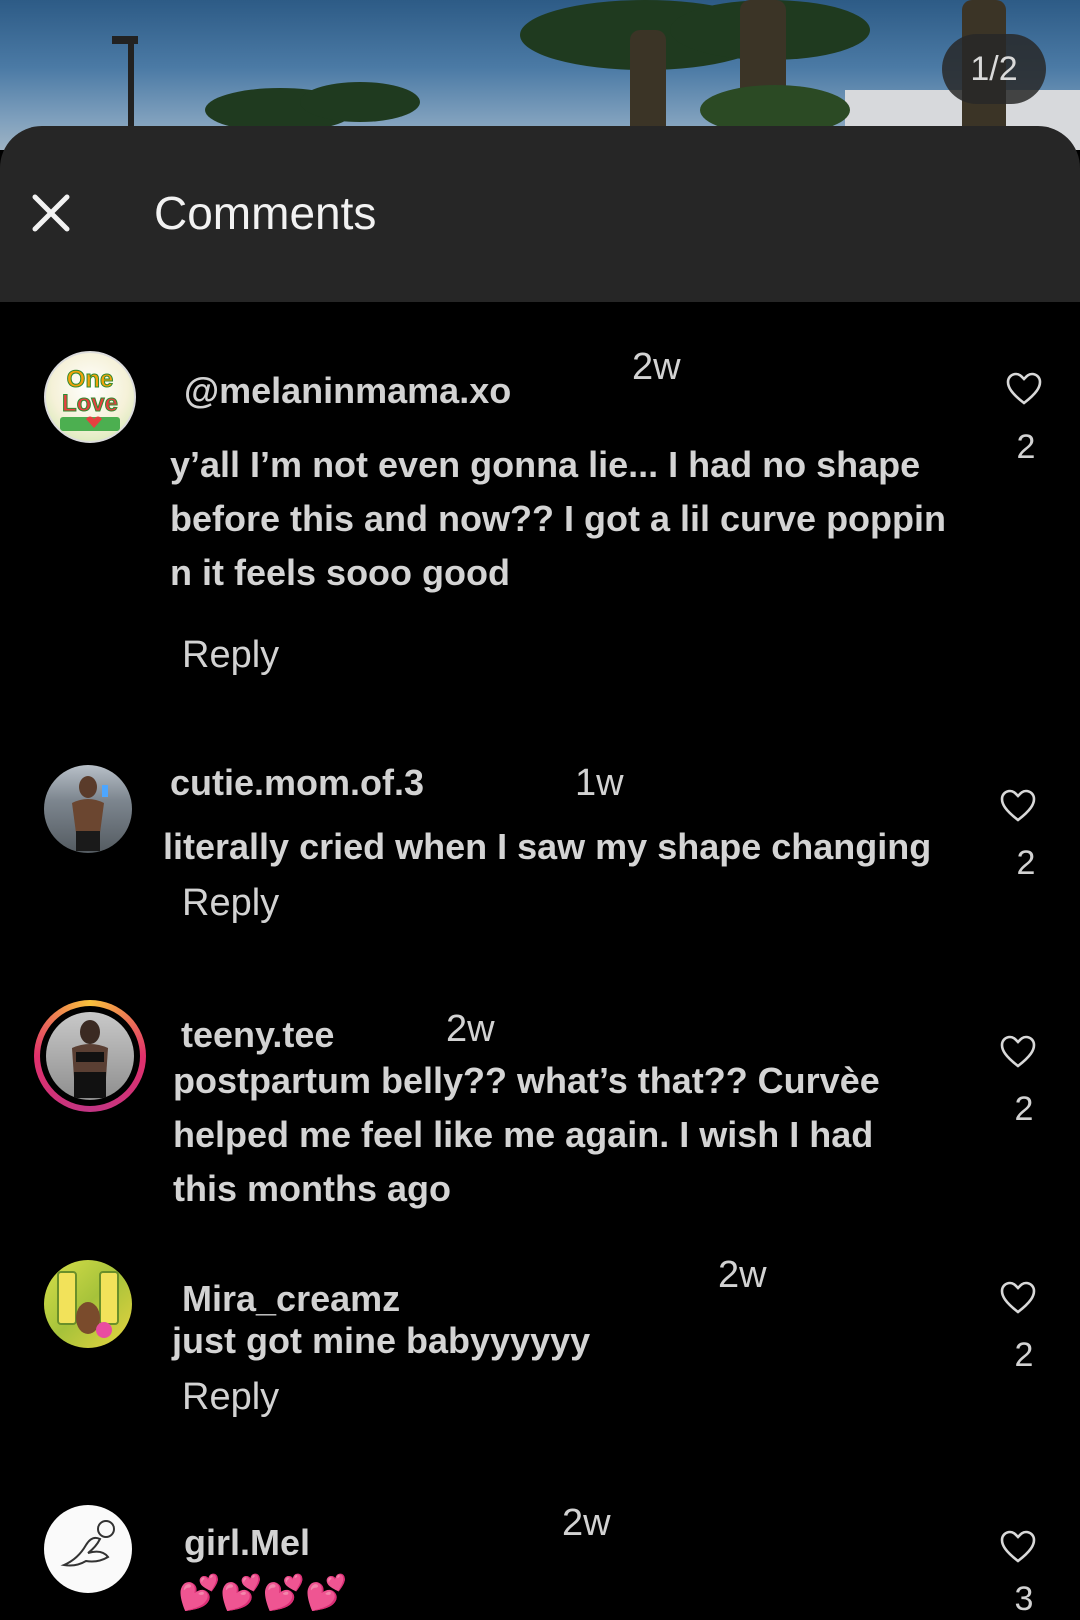 The width and height of the screenshot is (1080, 1620). What do you see at coordinates (360, 102) in the screenshot?
I see `palm-frond` at bounding box center [360, 102].